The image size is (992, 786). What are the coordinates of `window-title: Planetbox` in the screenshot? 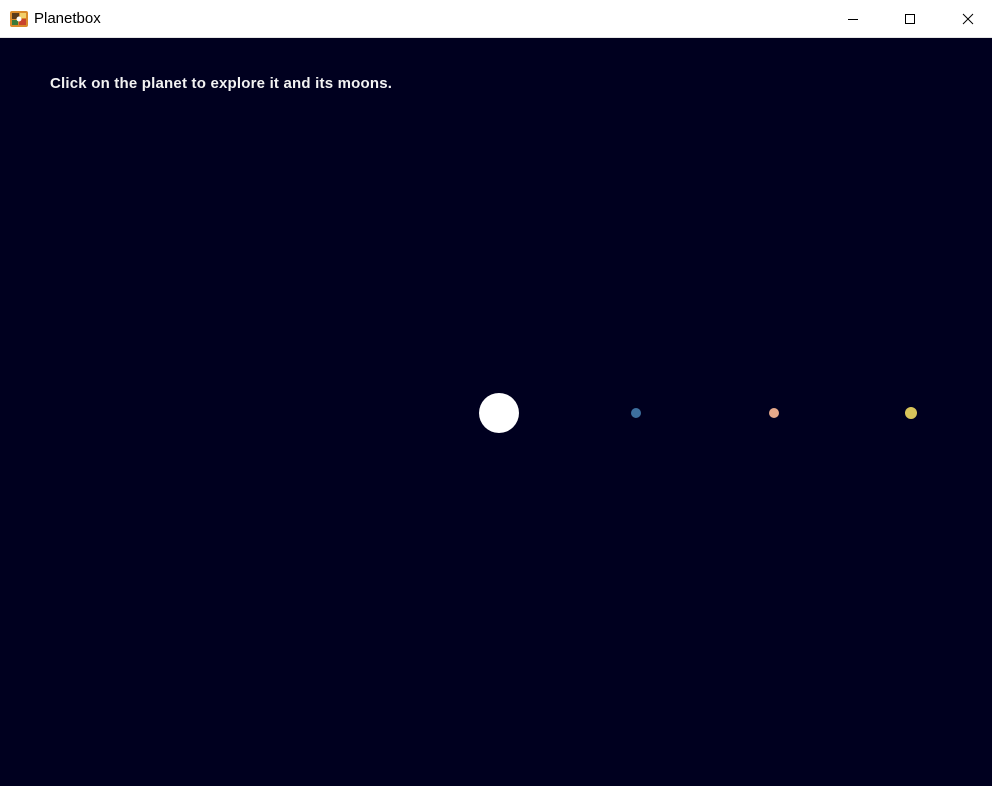 It's located at (67, 18).